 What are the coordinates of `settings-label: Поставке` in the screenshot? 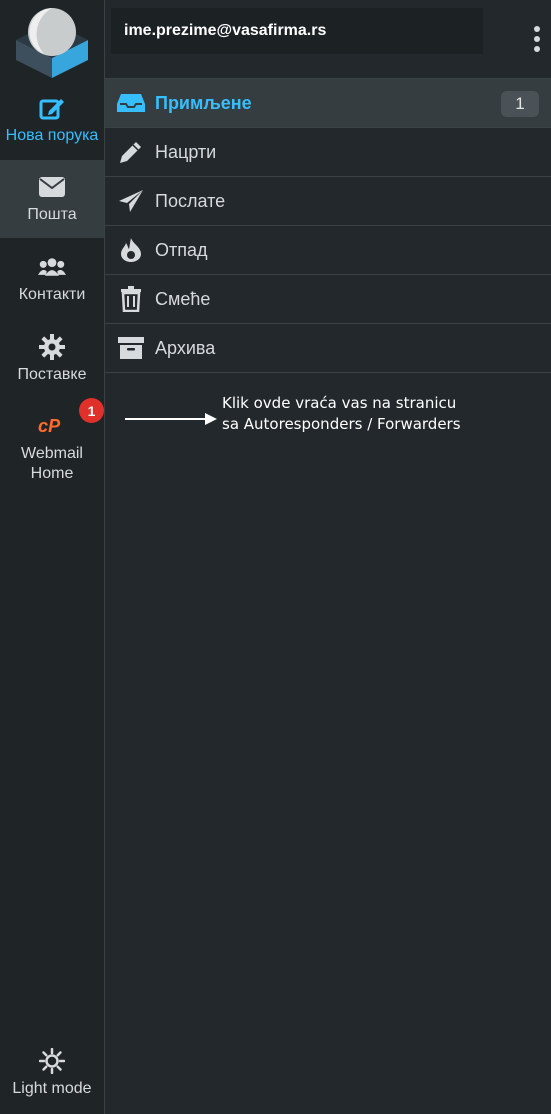 It's located at (52, 374).